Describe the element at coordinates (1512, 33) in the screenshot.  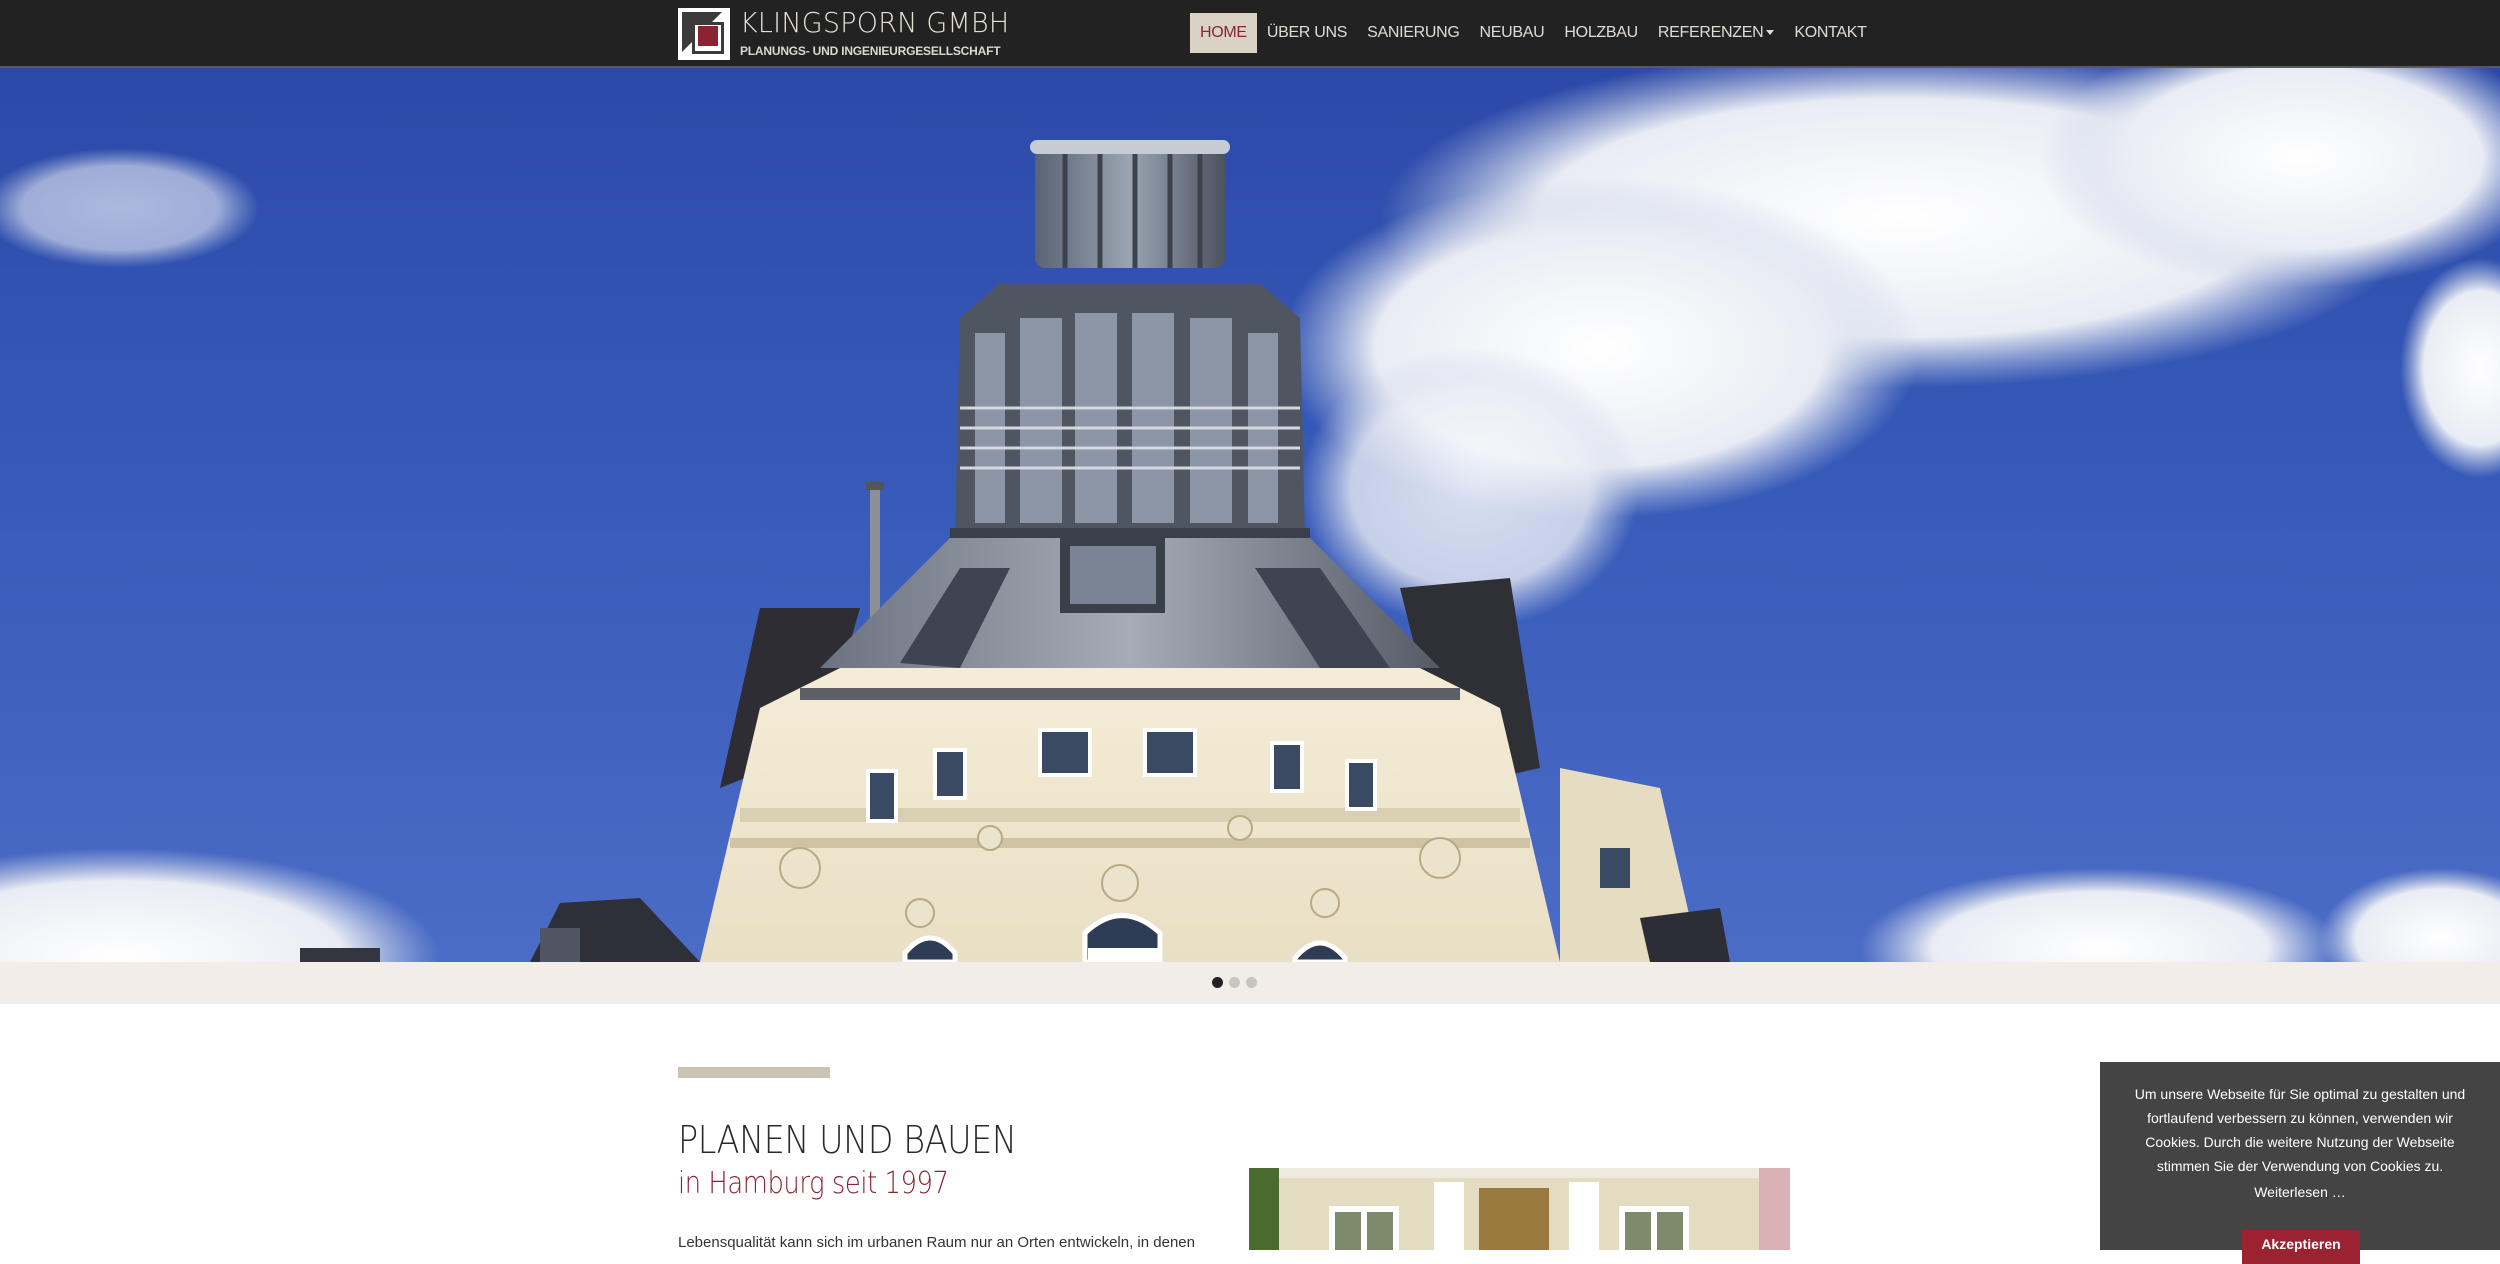
I see `nav-item-neubau: NEUBAU` at that location.